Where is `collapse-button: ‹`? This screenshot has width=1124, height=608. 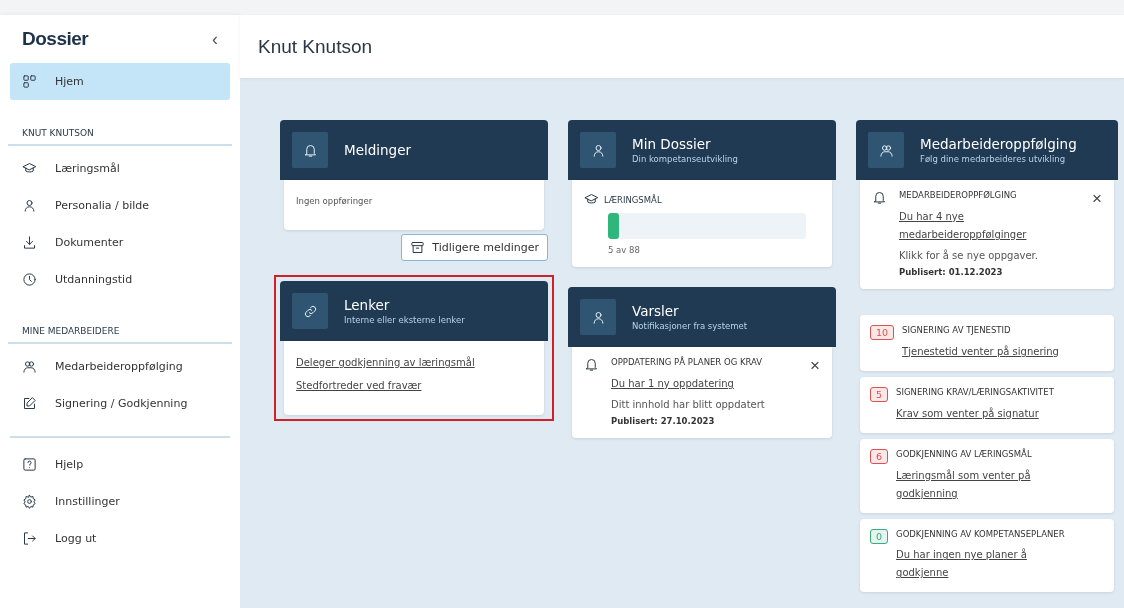
collapse-button: ‹ is located at coordinates (215, 39).